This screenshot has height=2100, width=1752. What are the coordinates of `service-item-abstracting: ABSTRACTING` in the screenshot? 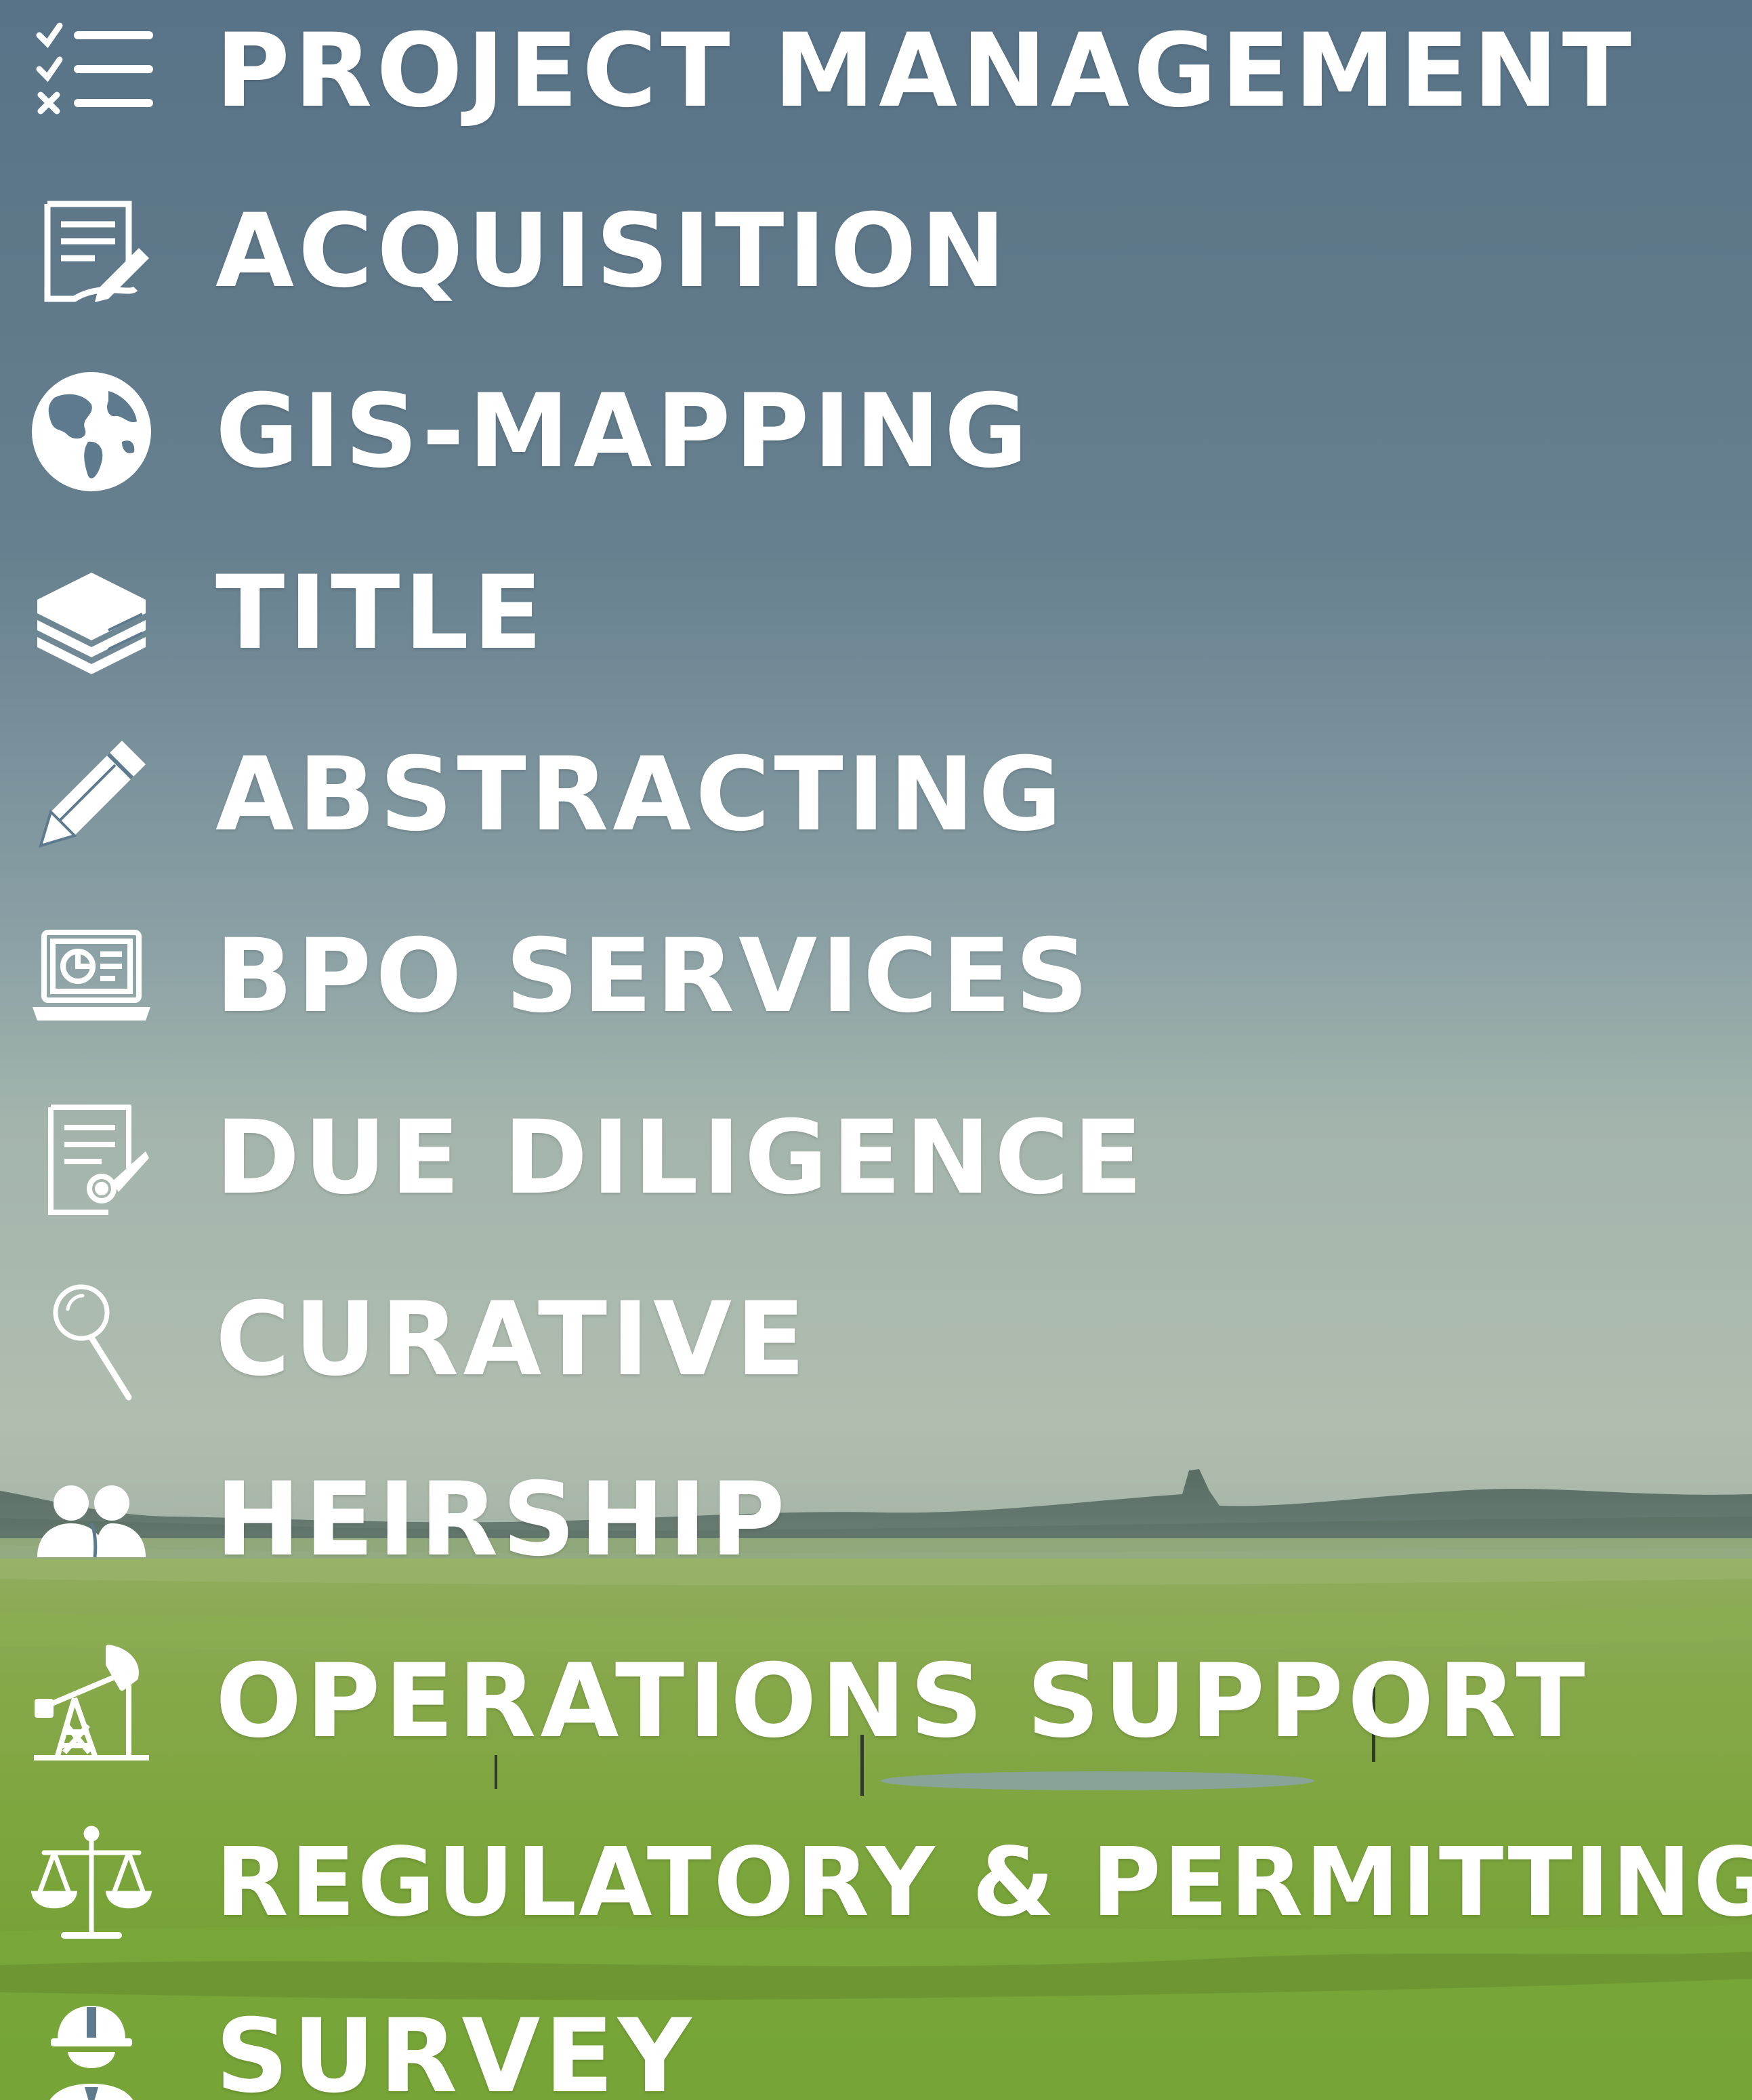 It's located at (546, 795).